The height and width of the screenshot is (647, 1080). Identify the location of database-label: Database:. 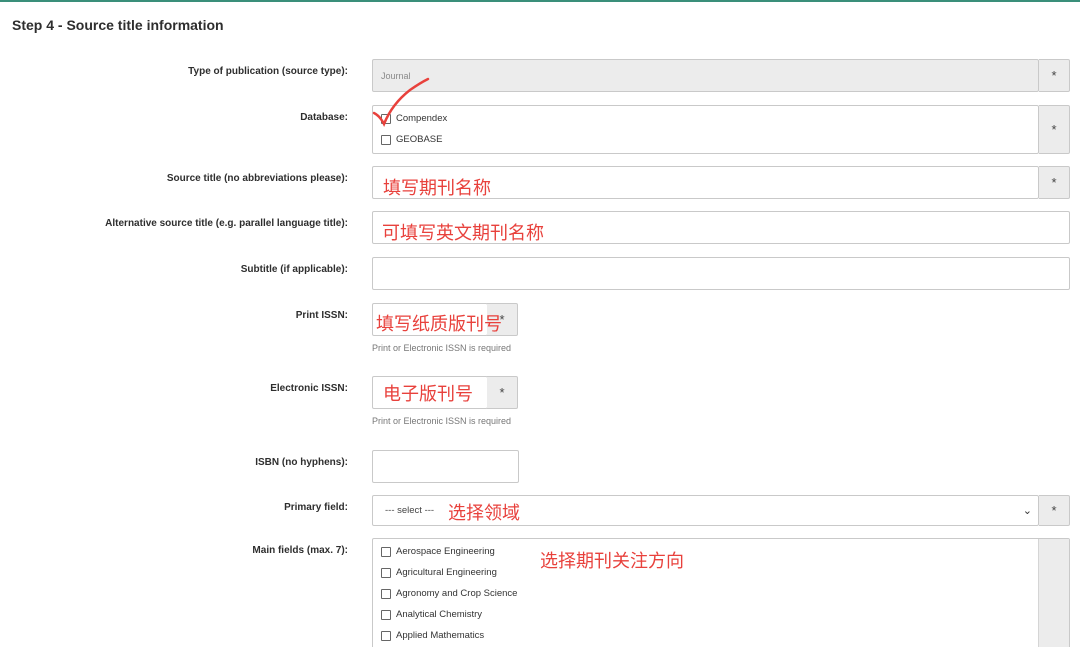
(324, 117).